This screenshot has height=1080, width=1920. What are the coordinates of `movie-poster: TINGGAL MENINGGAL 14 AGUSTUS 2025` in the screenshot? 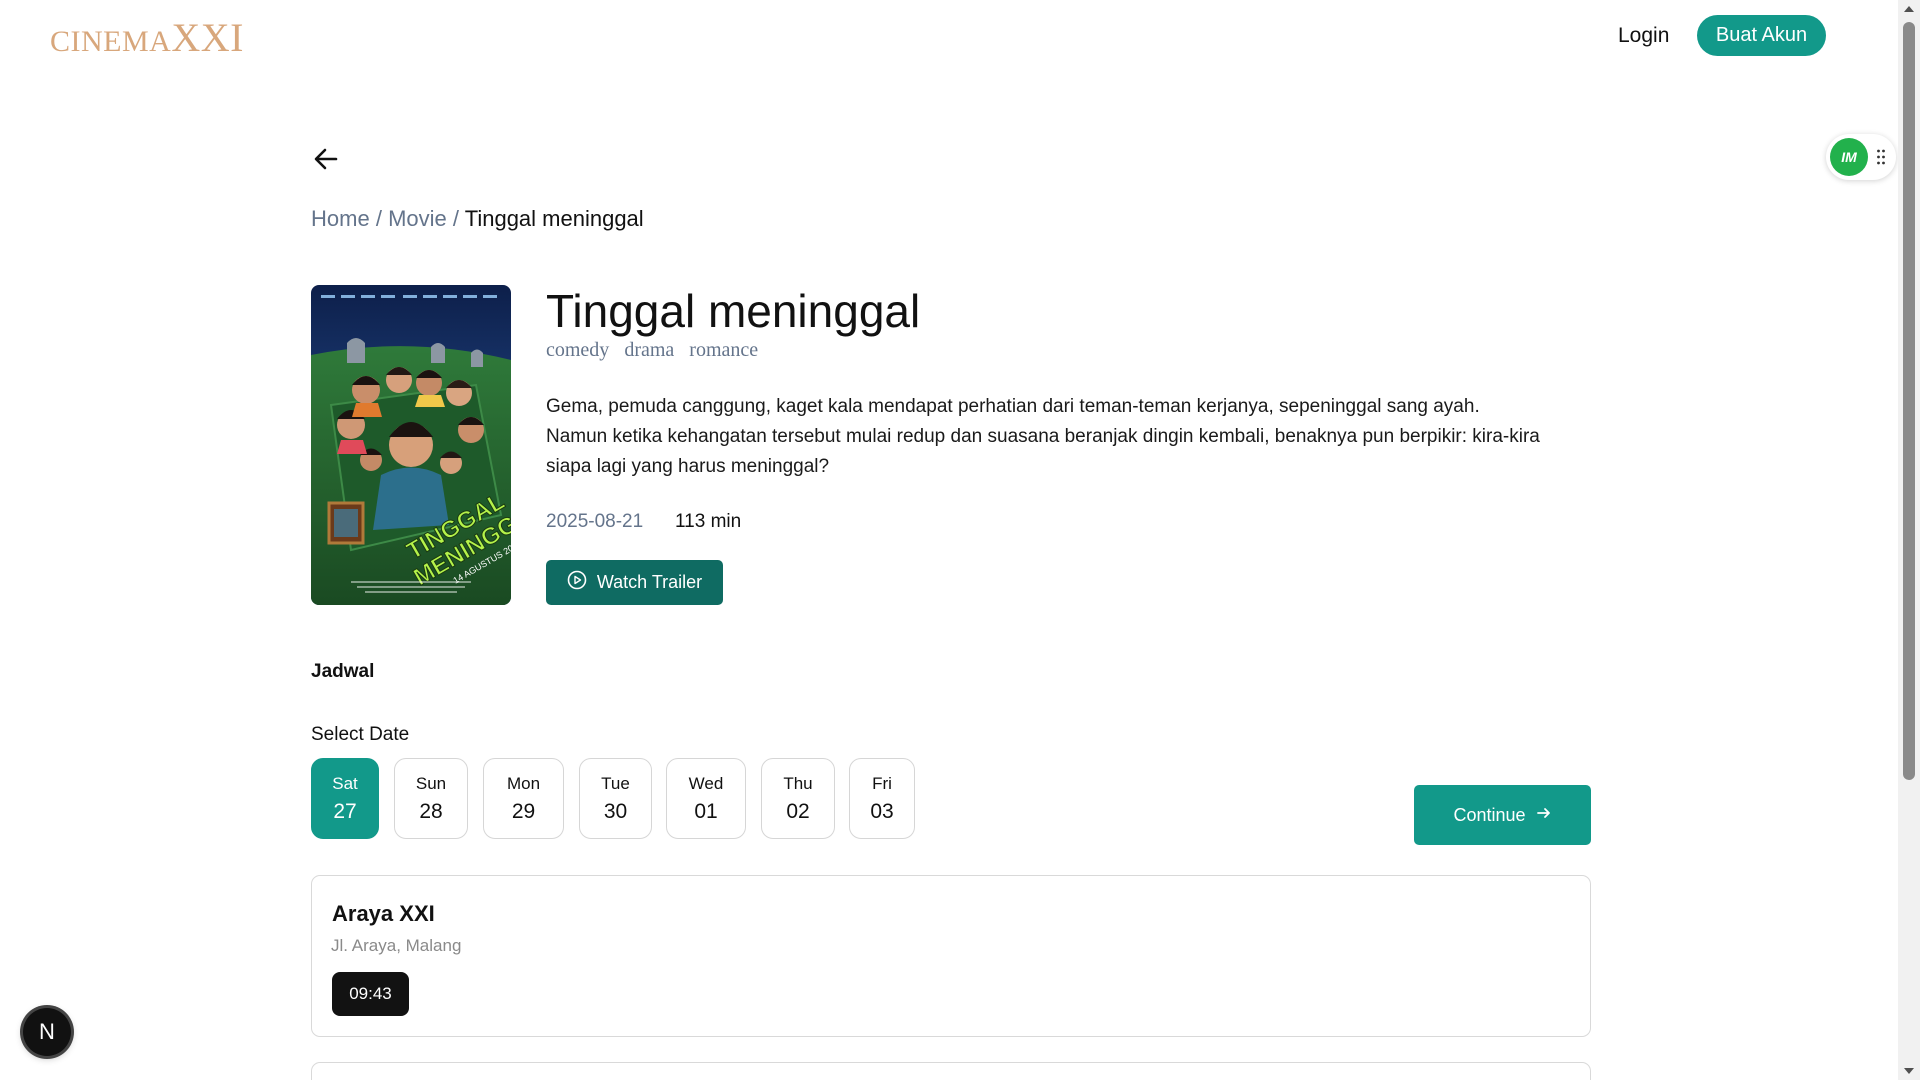 It's located at (411, 445).